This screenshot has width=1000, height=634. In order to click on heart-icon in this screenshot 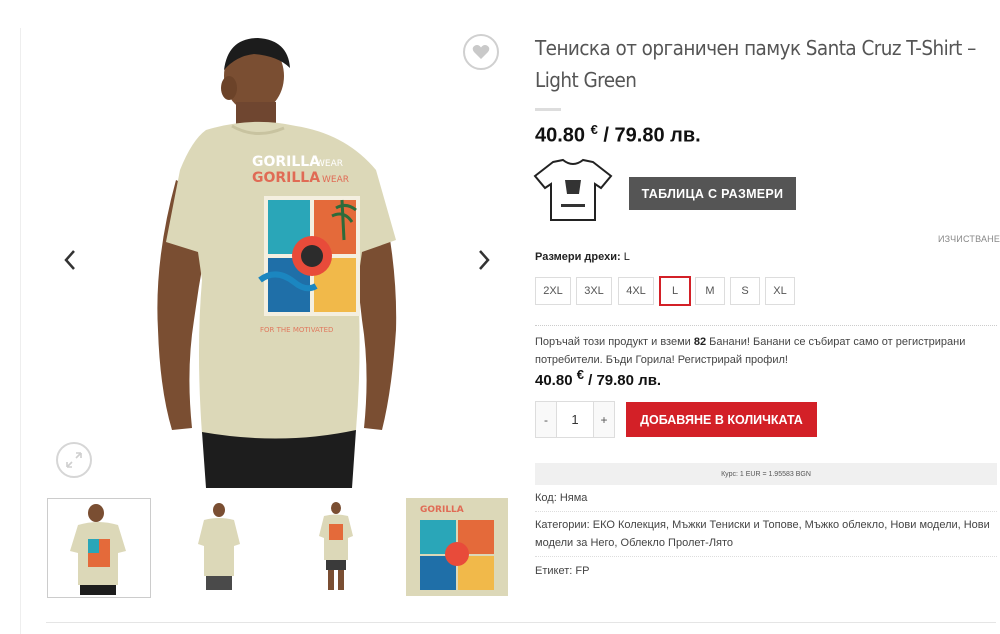, I will do `click(481, 52)`.